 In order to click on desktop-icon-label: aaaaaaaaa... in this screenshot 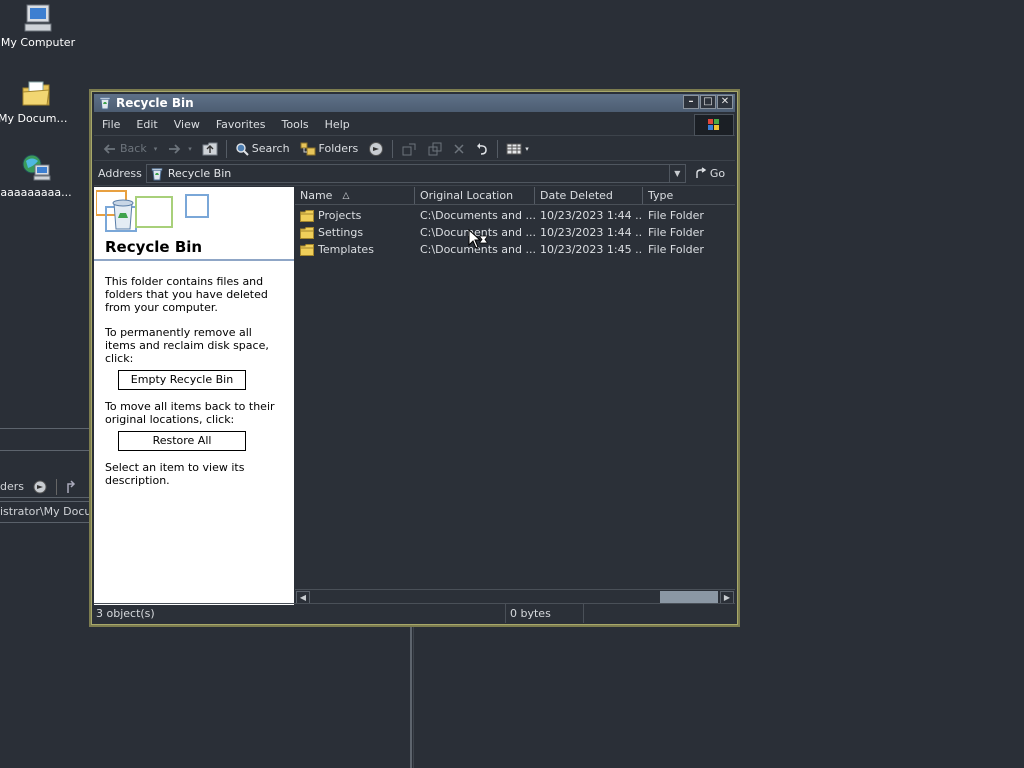, I will do `click(36, 192)`.